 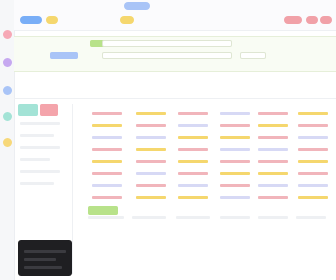 I want to click on tab-secondary, so click(x=52, y=20).